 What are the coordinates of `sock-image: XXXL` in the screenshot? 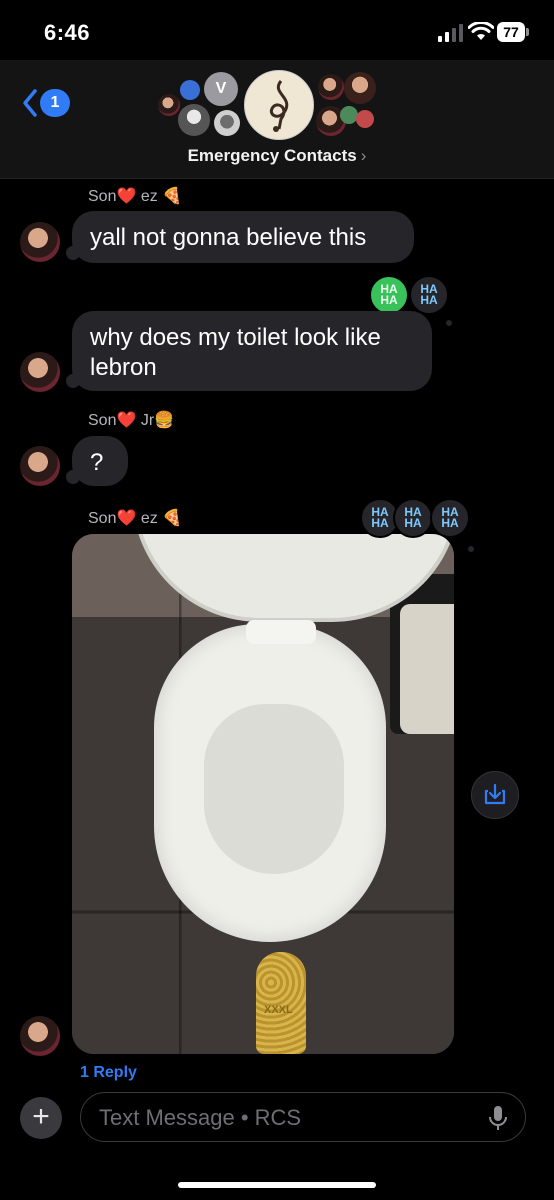 It's located at (281, 1003).